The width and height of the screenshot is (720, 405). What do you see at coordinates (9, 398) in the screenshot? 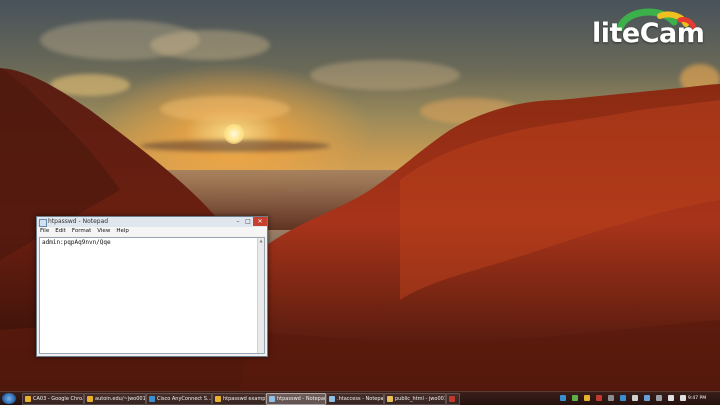
I see `start-button` at bounding box center [9, 398].